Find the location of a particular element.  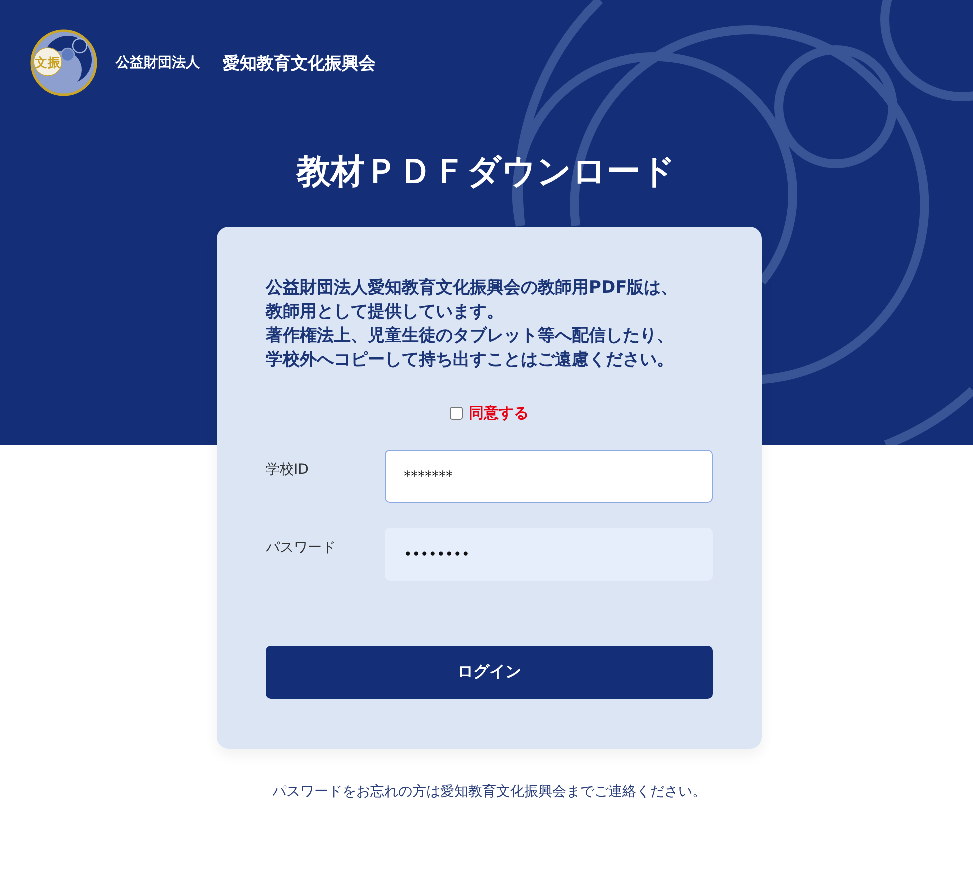

field-label: パスワード is located at coordinates (301, 548).